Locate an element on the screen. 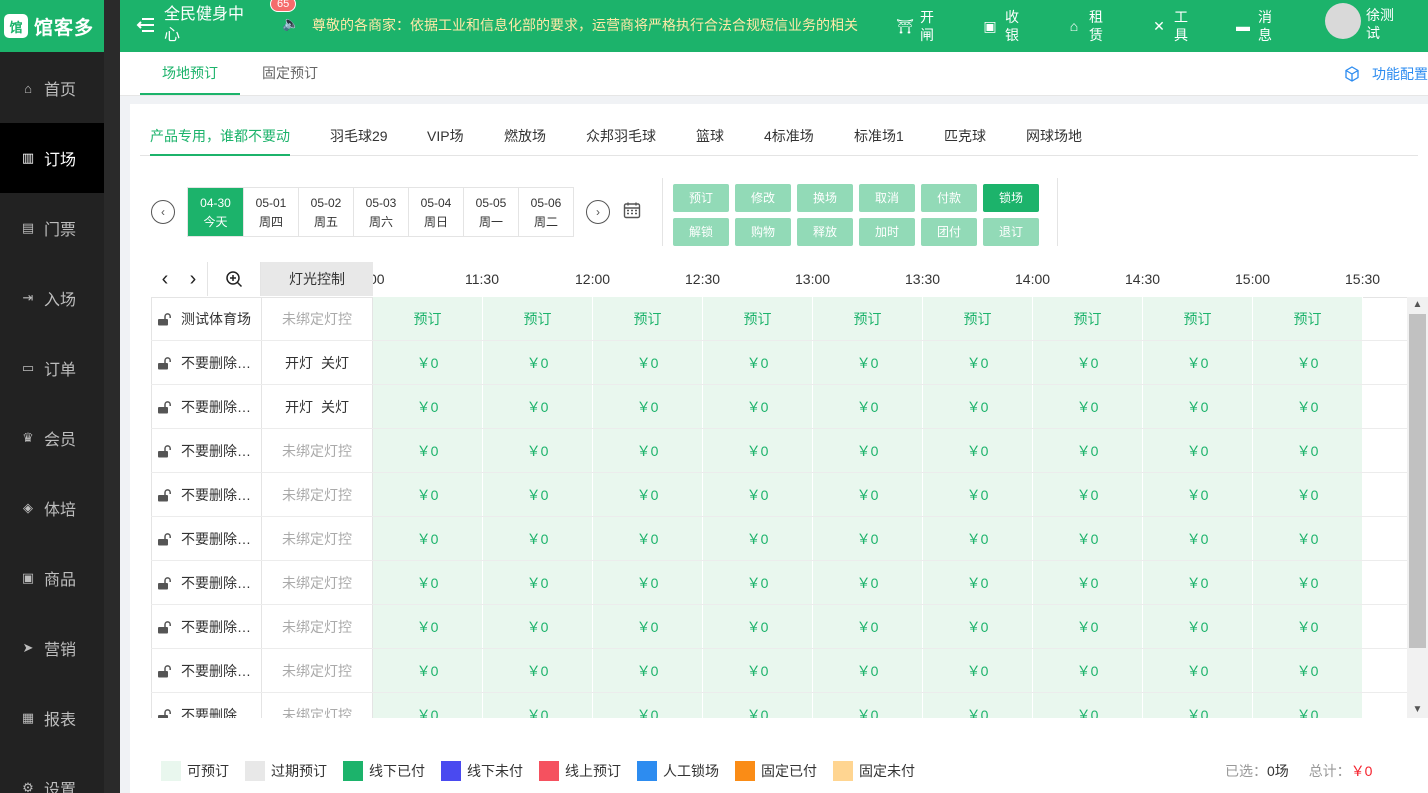 This screenshot has height=793, width=1428. scroll-up-arrow: ▲ is located at coordinates (1417, 305).